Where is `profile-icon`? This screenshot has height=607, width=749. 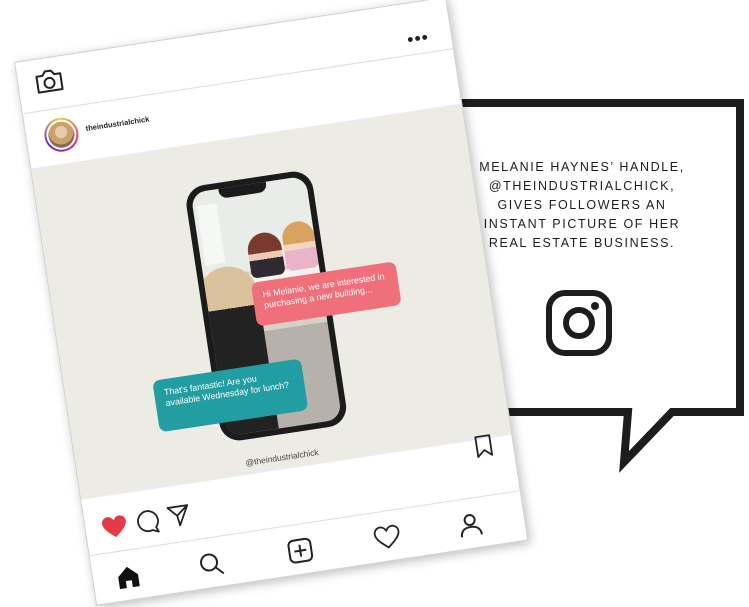 profile-icon is located at coordinates (471, 525).